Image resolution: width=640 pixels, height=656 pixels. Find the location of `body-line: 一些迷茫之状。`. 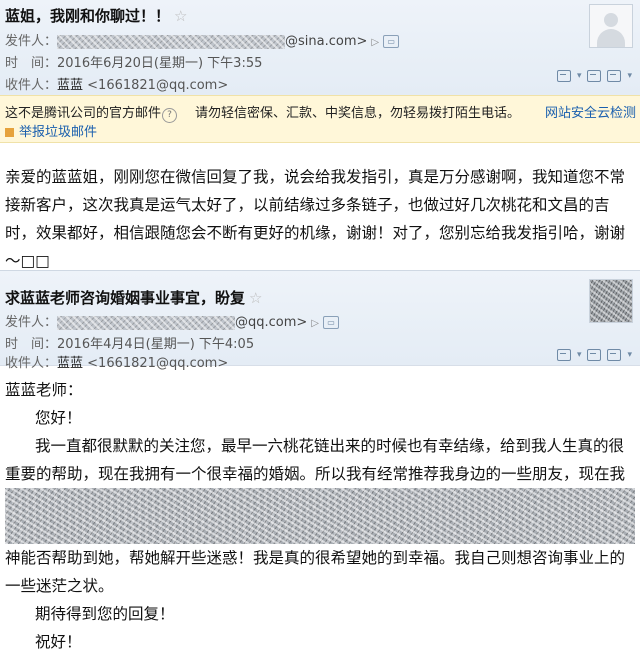

body-line: 一些迷茫之状。 is located at coordinates (59, 586).